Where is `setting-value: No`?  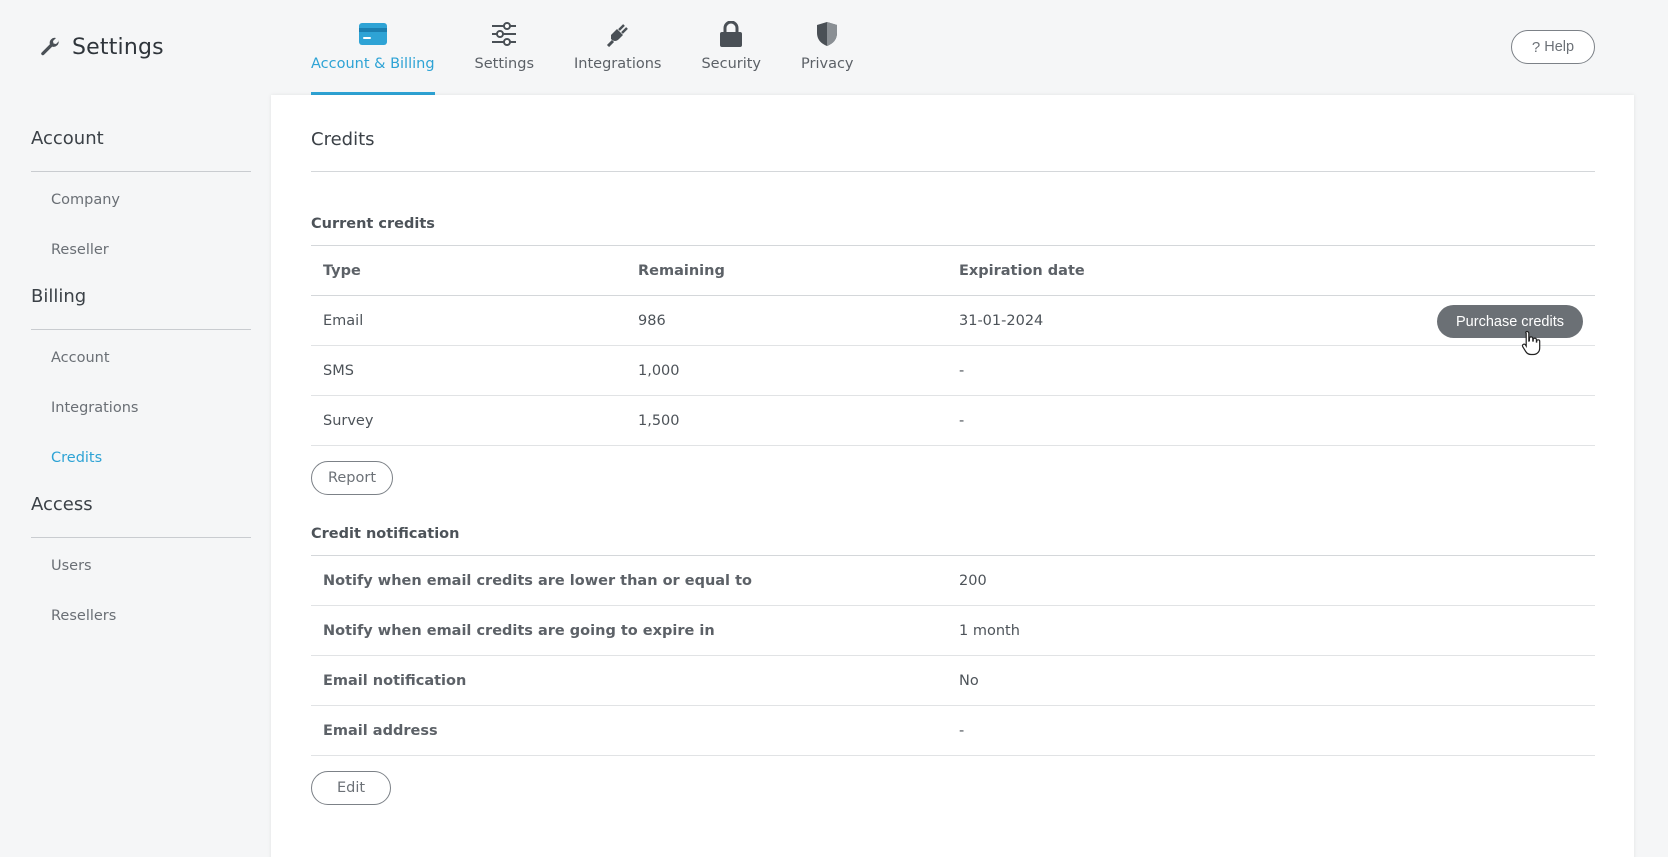 setting-value: No is located at coordinates (969, 680).